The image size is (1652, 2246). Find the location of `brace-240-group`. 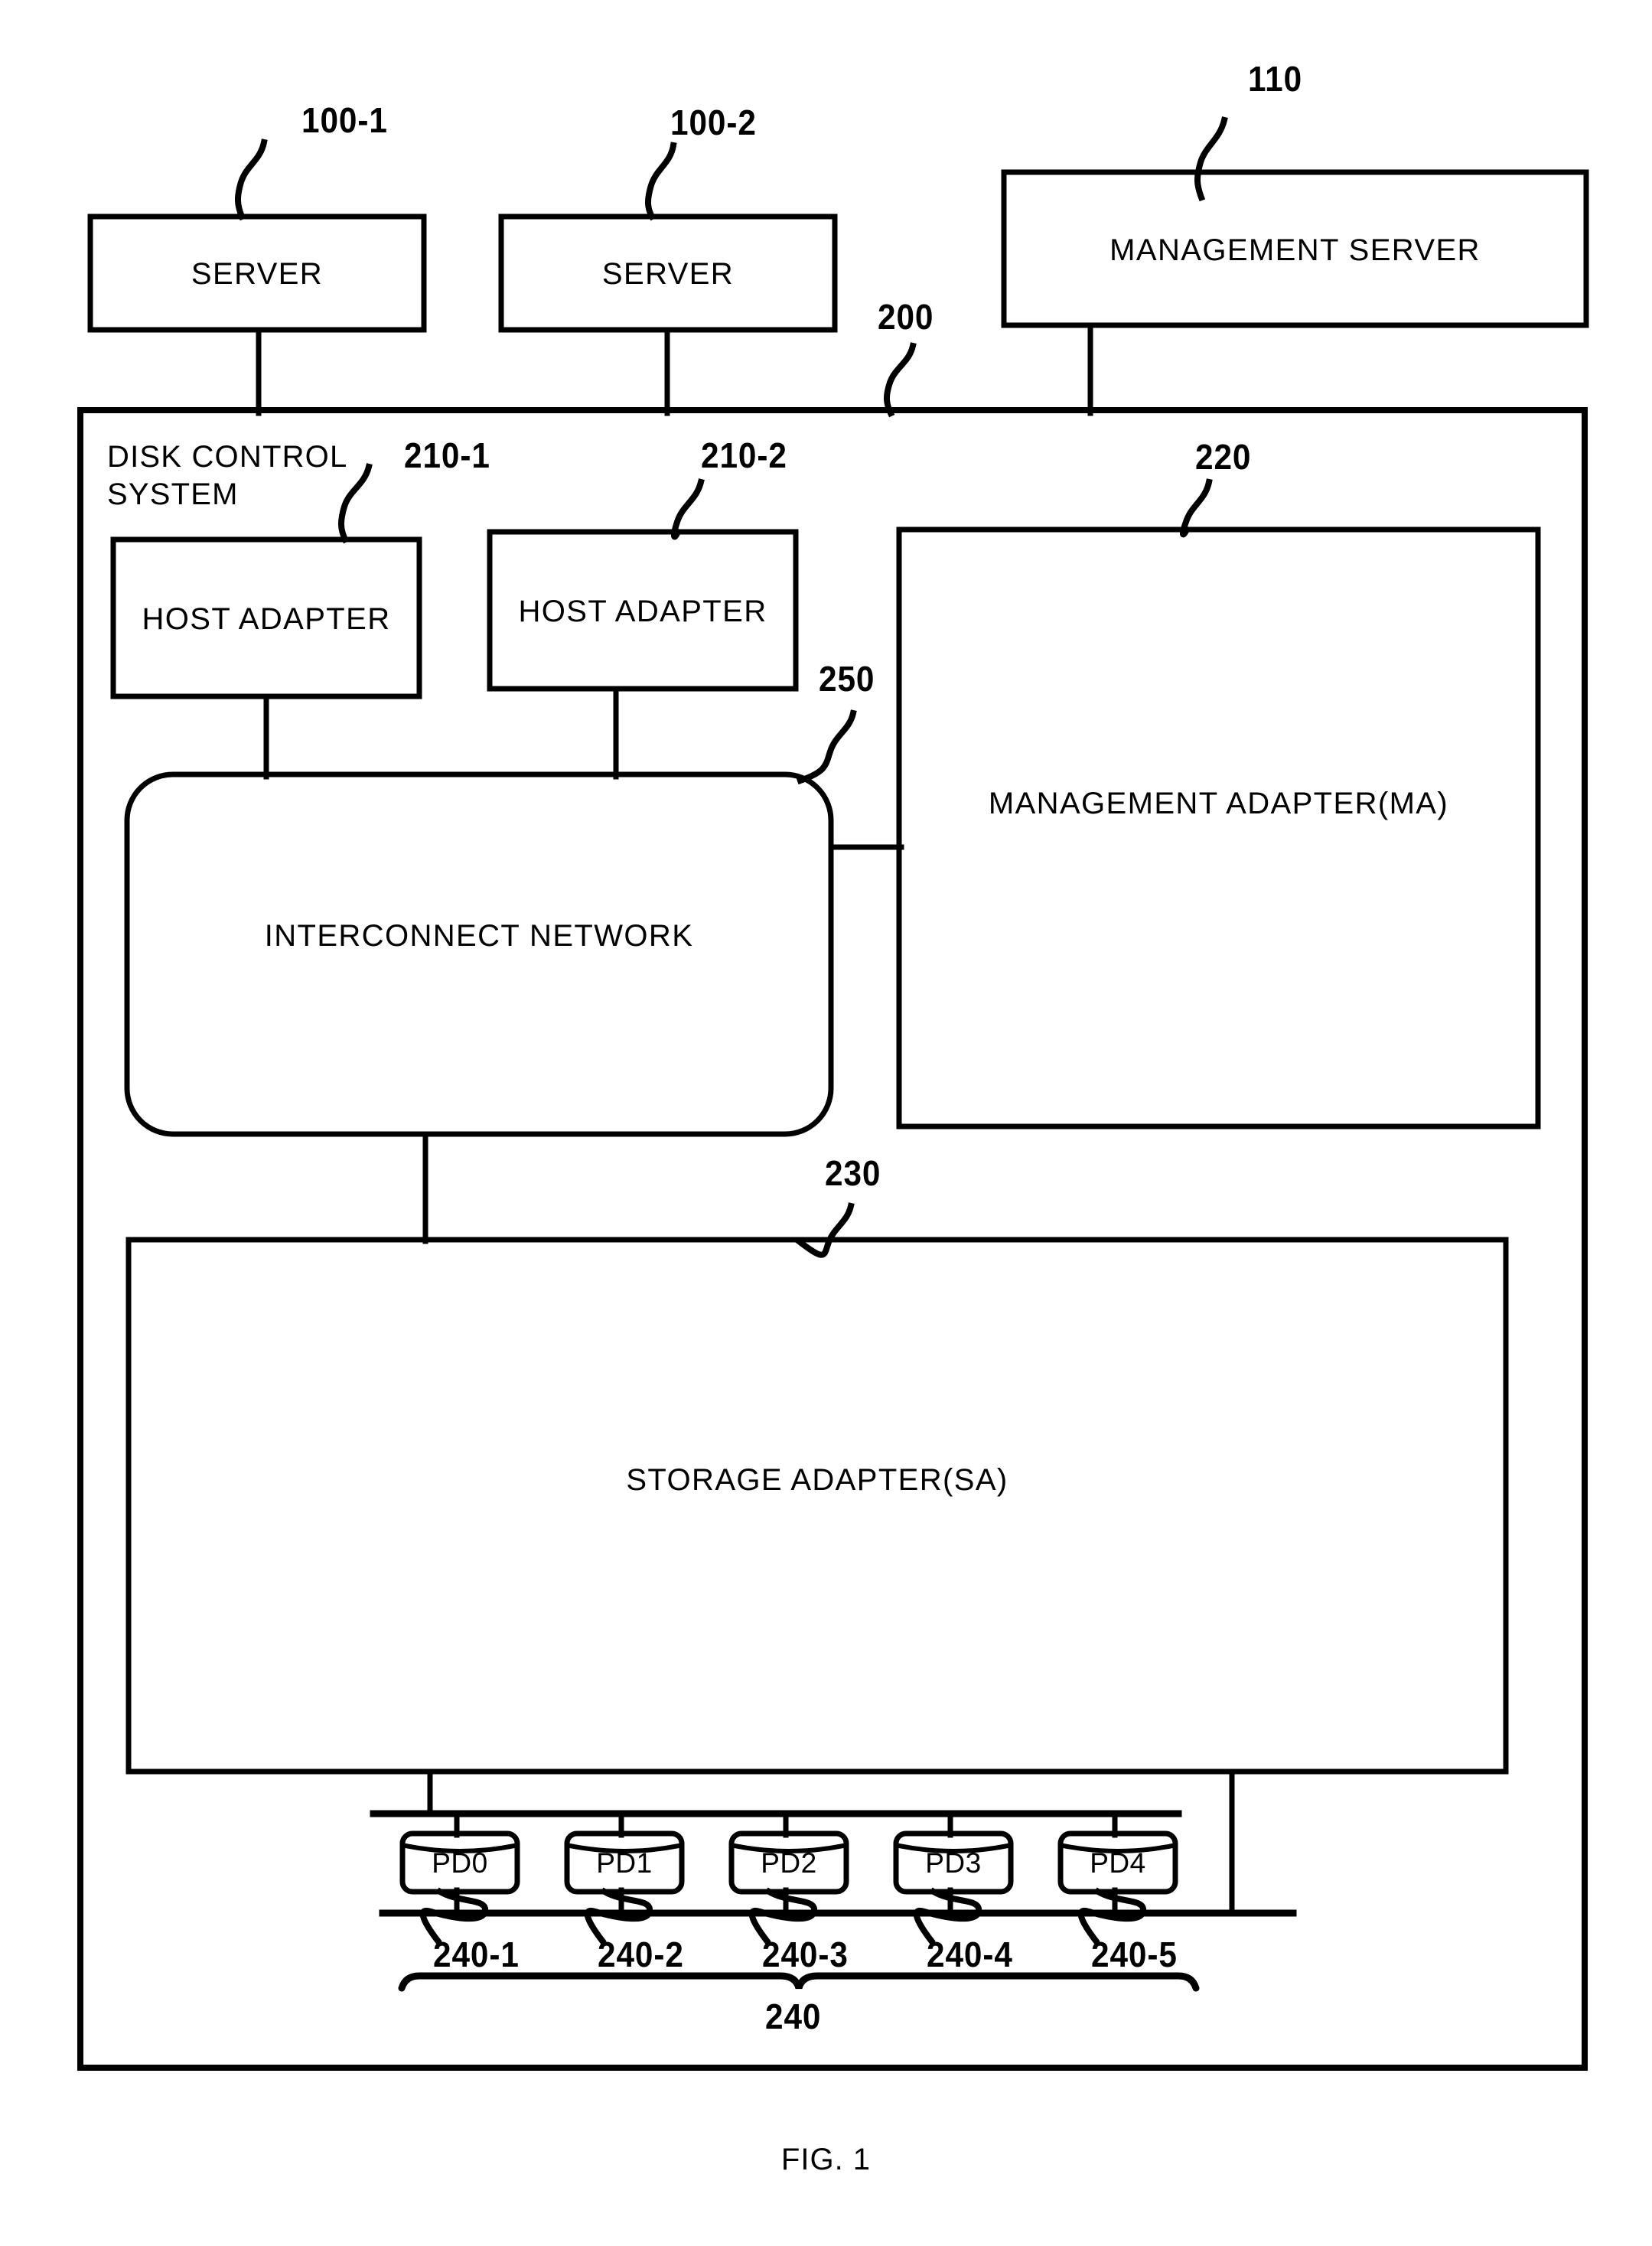

brace-240-group is located at coordinates (799, 1982).